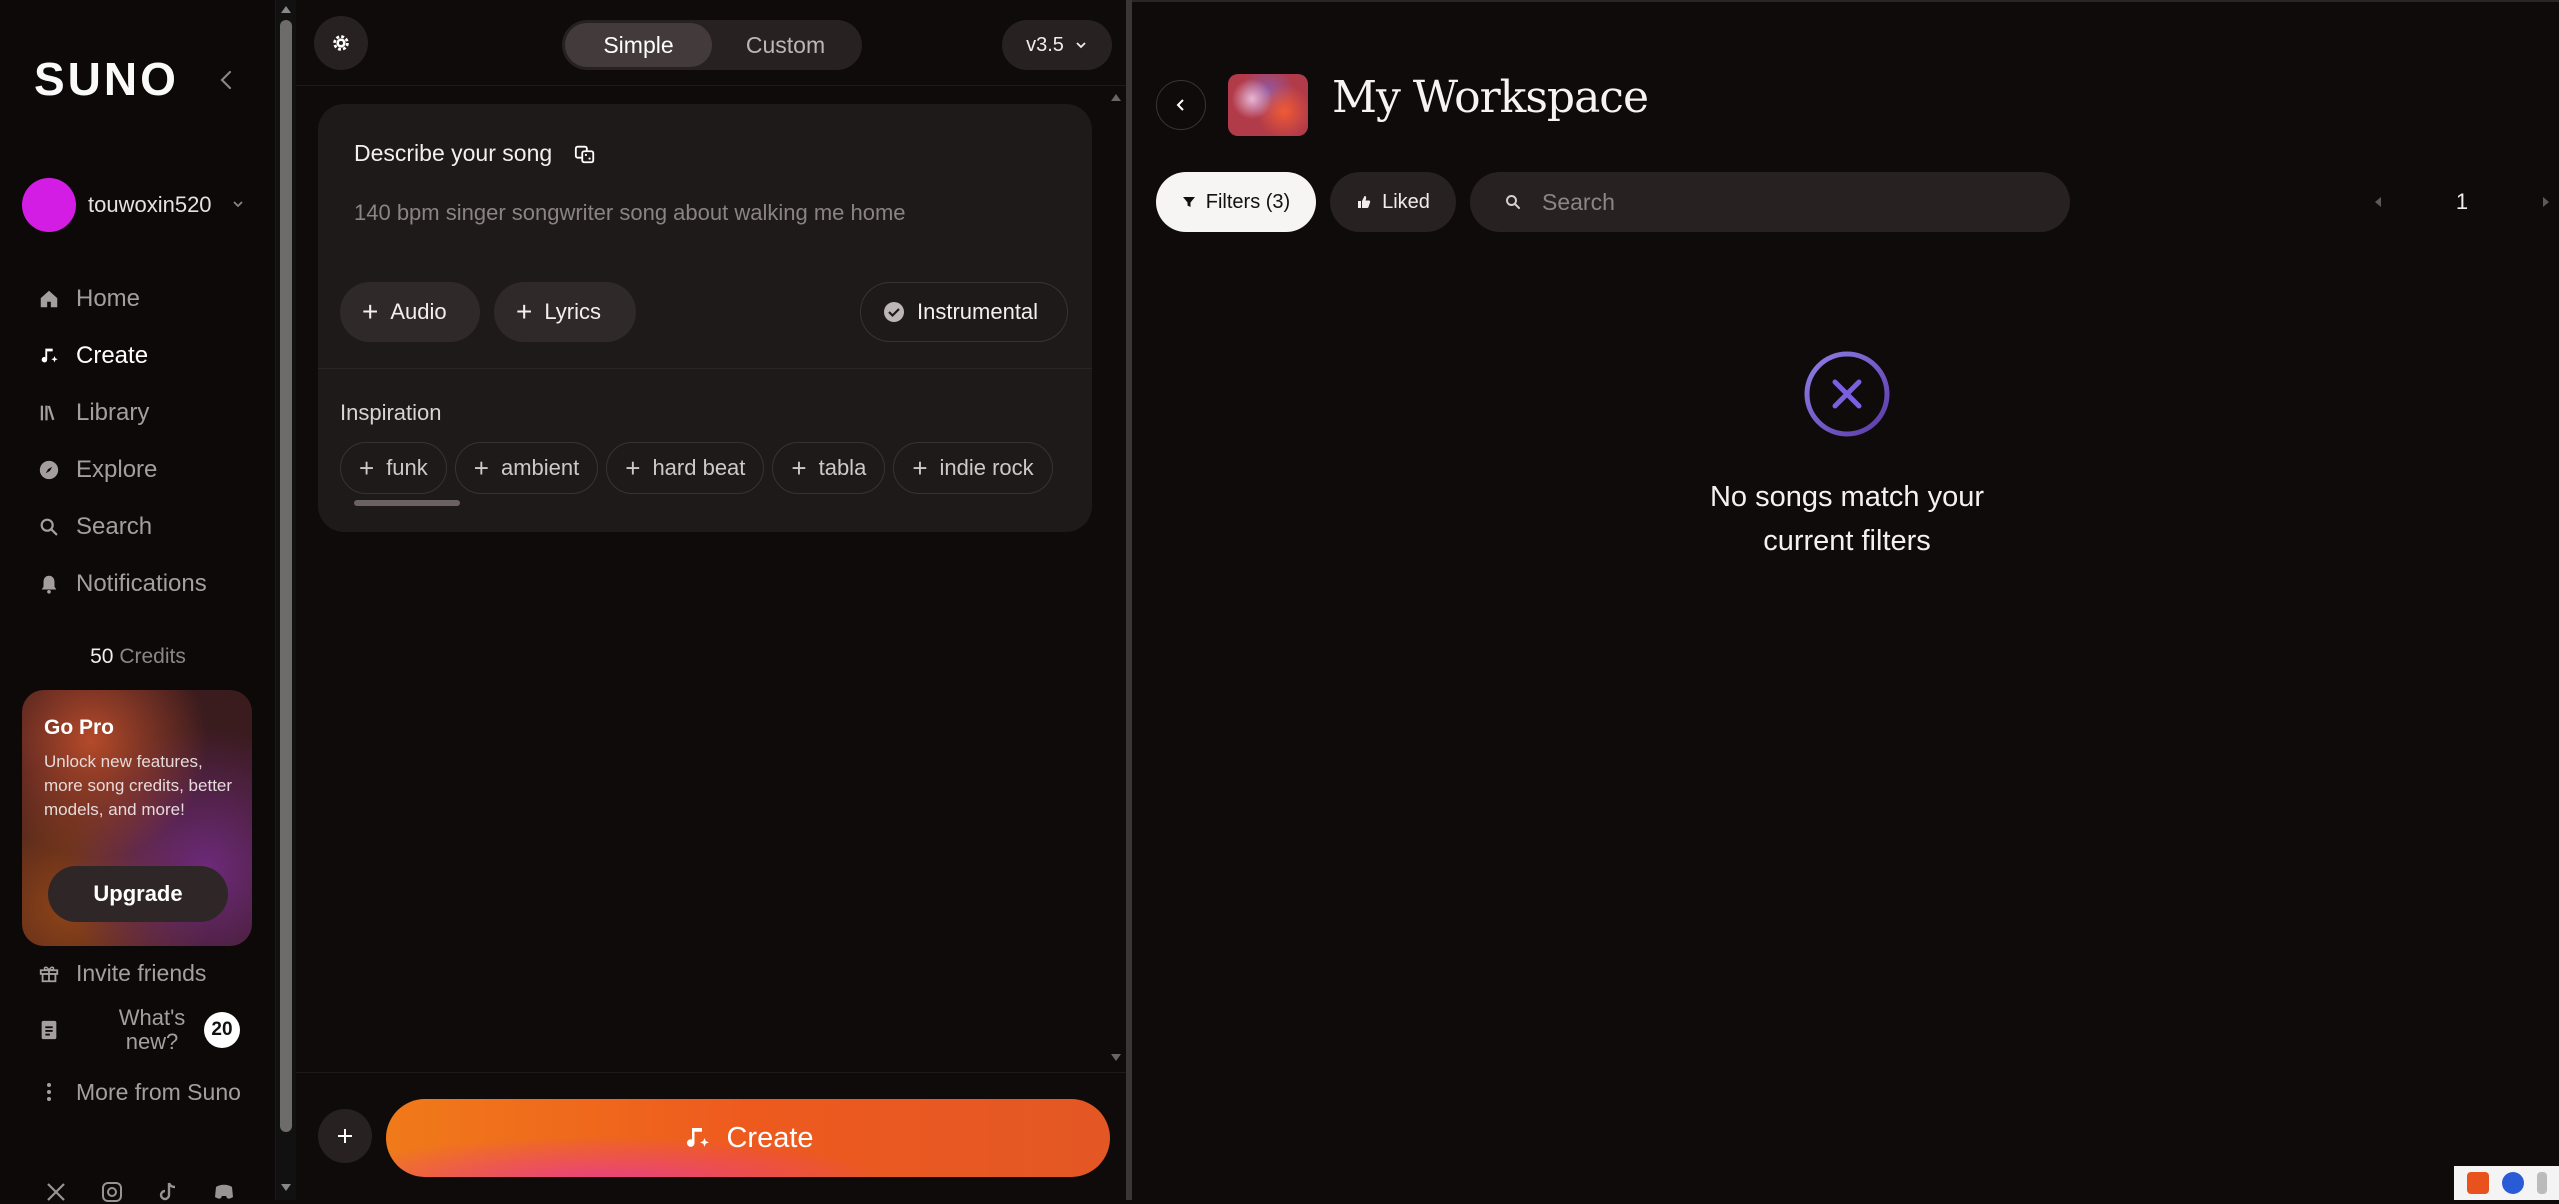 Image resolution: width=2559 pixels, height=1204 pixels. Describe the element at coordinates (1847, 394) in the screenshot. I see `no-results-icon` at that location.